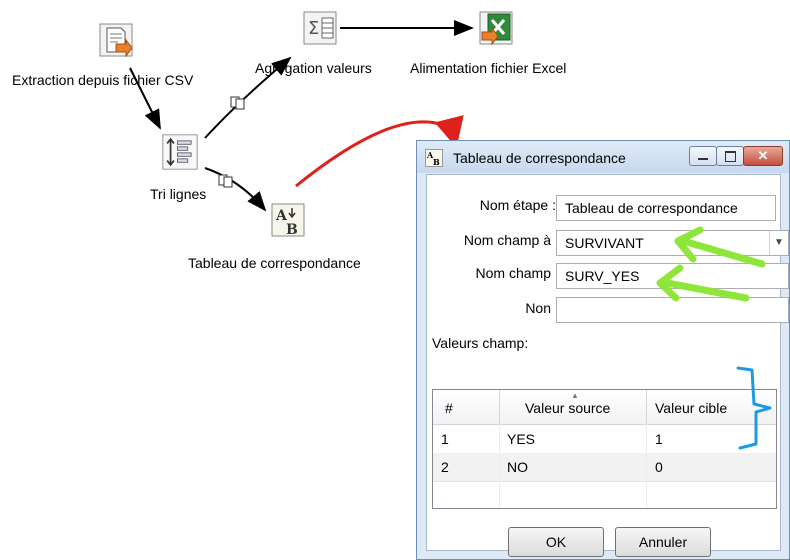 Image resolution: width=790 pixels, height=560 pixels. What do you see at coordinates (445, 439) in the screenshot?
I see `row-num: 1` at bounding box center [445, 439].